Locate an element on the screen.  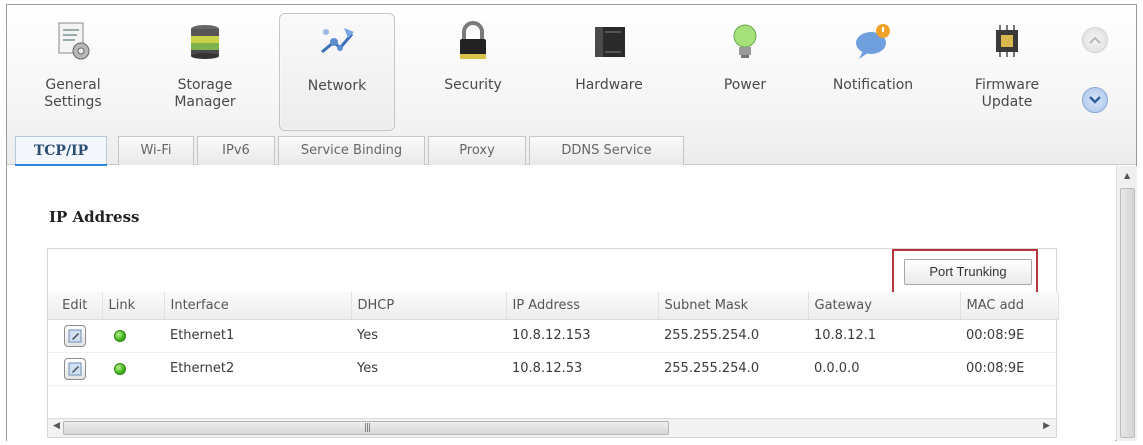
tab-tcp-ip: TCP/IP is located at coordinates (61, 152).